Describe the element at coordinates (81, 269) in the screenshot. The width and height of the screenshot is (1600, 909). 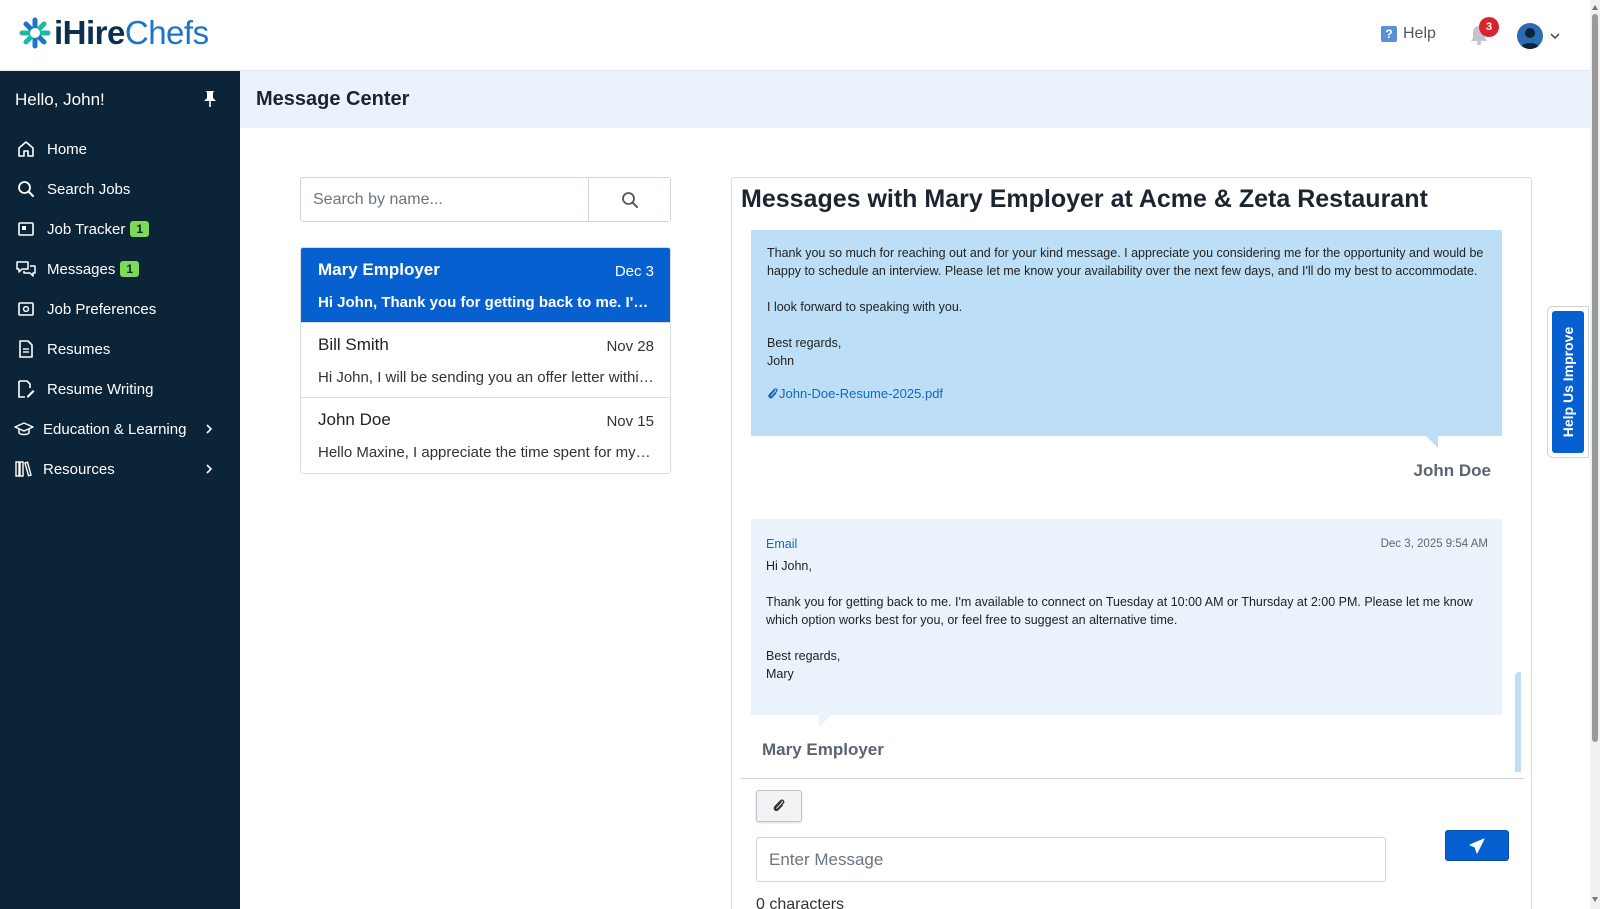
I see `sidebar-item-label: Messages` at that location.